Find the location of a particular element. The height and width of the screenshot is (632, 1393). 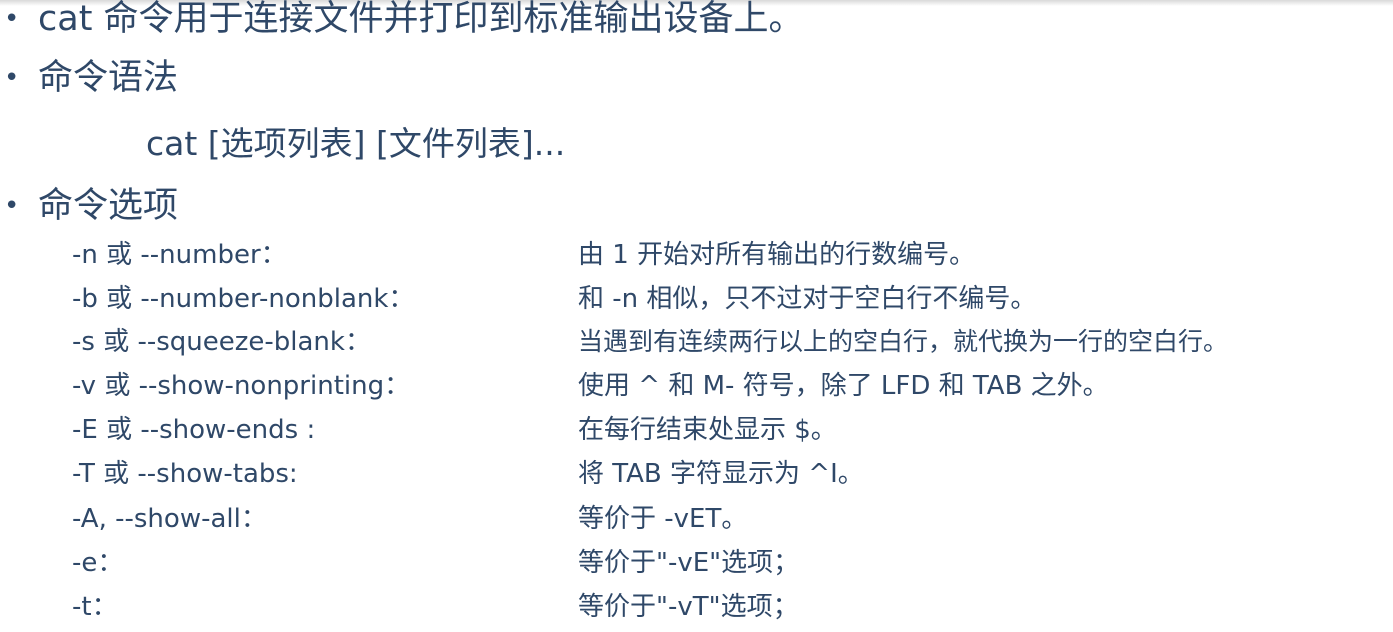

option-name: -s 或 --squeeze-blank： is located at coordinates (221, 342).